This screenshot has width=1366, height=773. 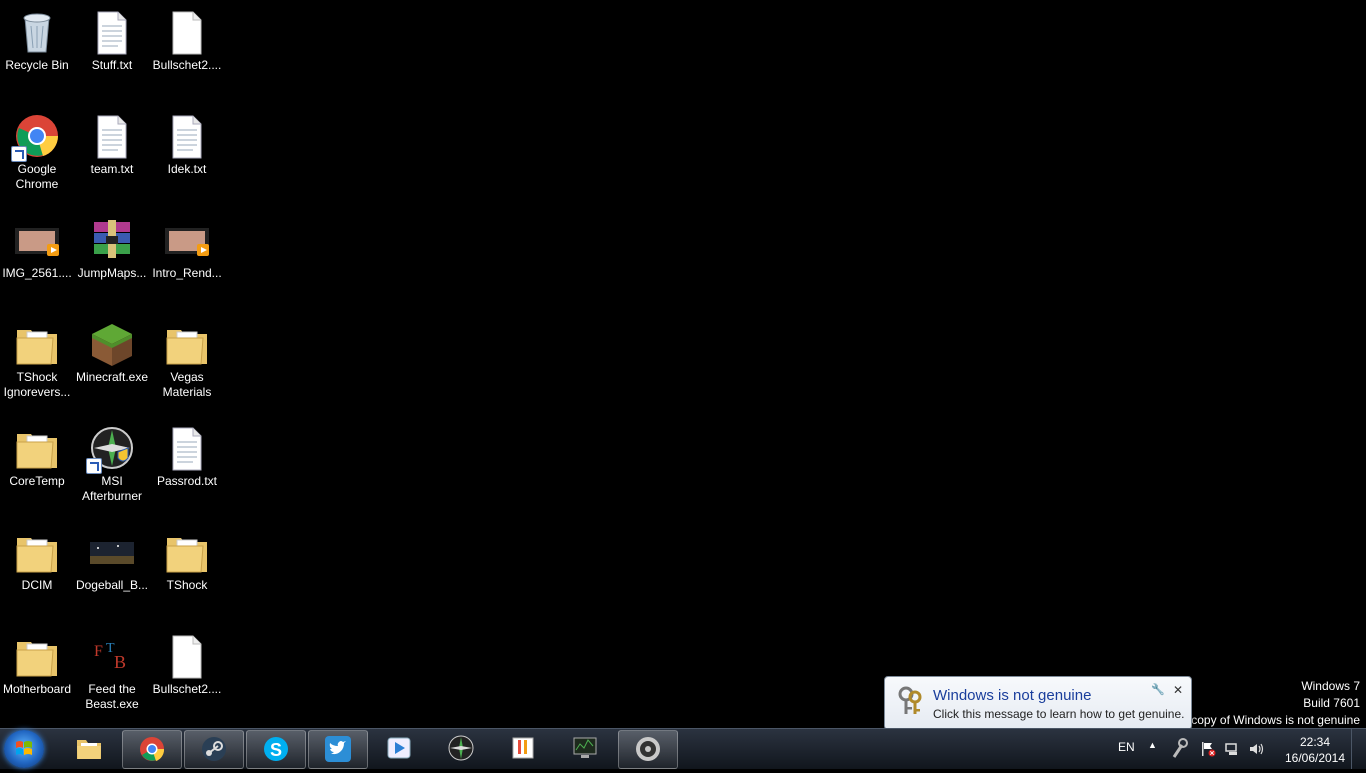 I want to click on taskbar-button-explorer, so click(x=89, y=748).